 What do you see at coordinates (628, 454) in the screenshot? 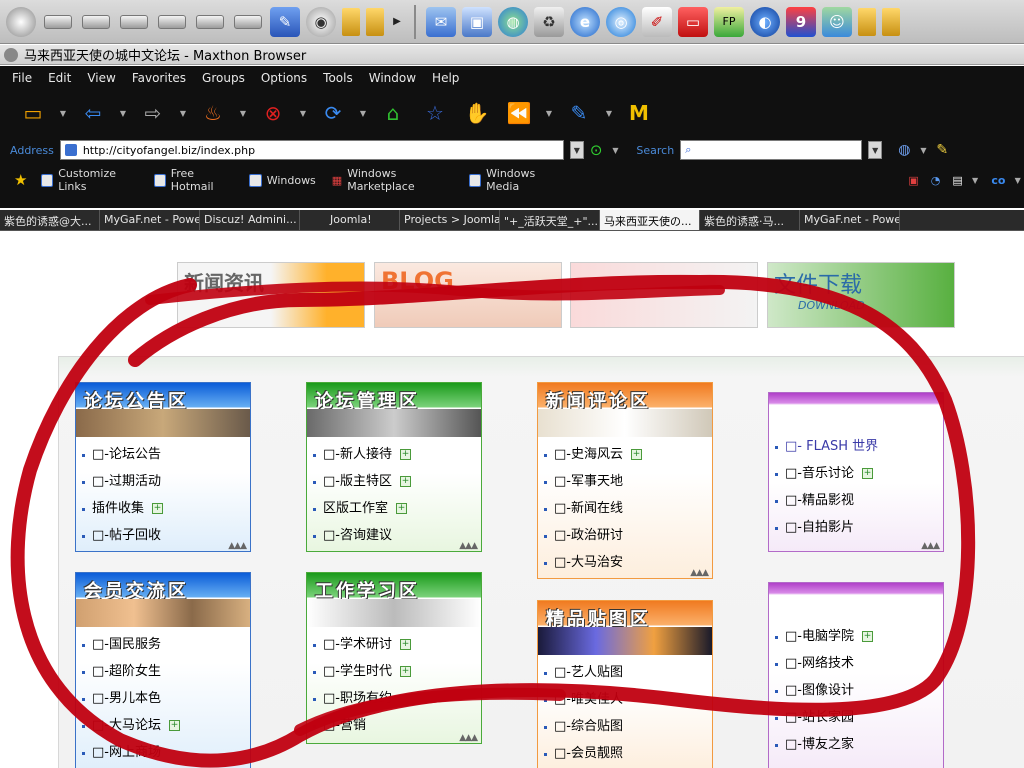
I see `forum-link: □-史海风云 +` at bounding box center [628, 454].